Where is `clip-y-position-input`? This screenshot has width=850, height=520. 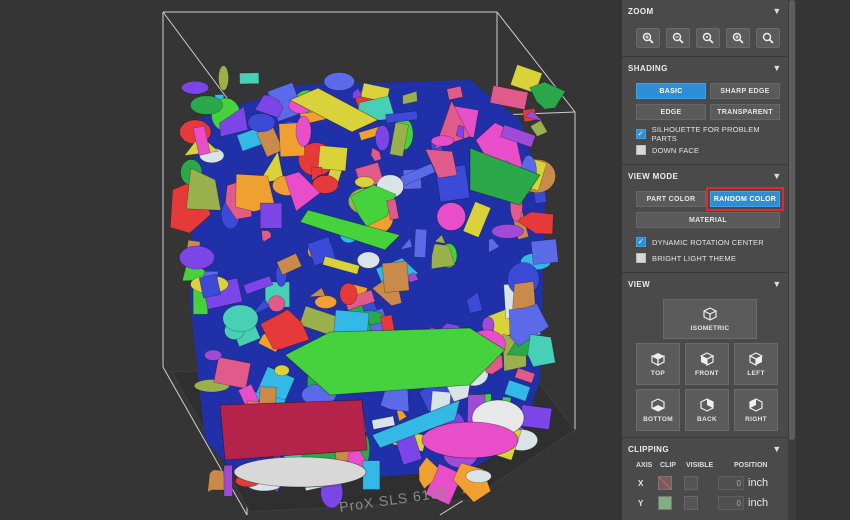
clip-y-position-input is located at coordinates (731, 503).